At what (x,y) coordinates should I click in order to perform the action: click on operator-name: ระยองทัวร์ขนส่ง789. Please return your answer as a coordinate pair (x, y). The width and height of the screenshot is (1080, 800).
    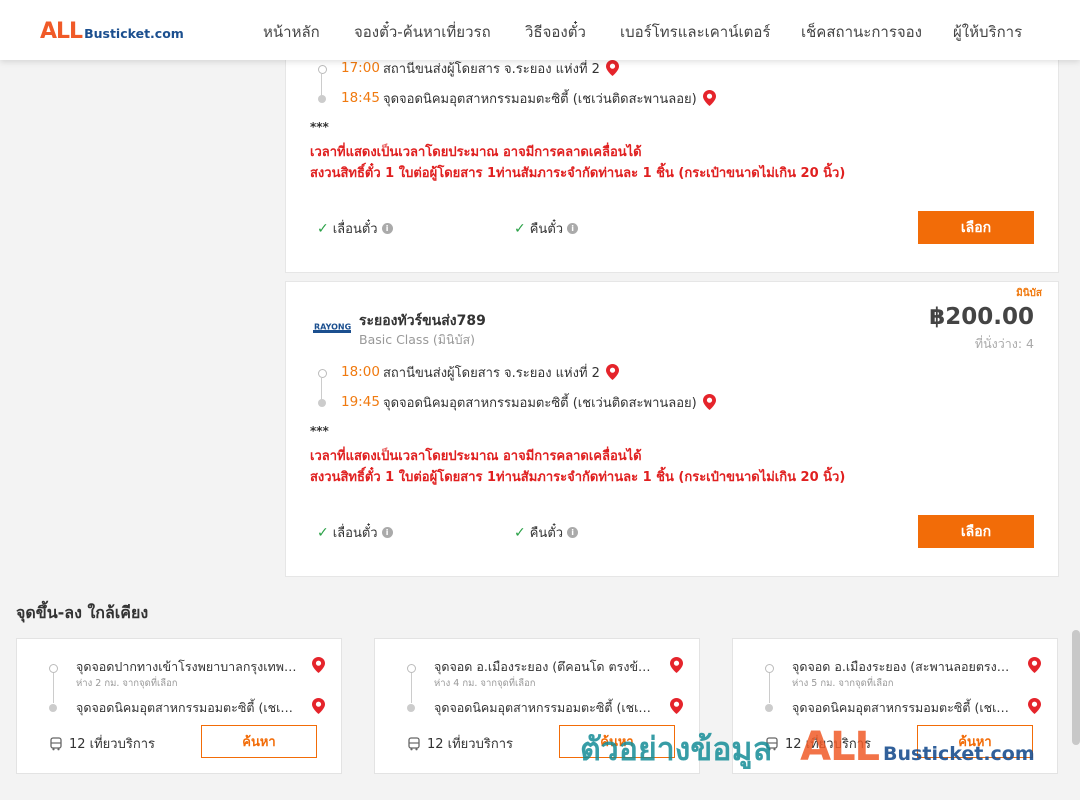
    Looking at the image, I should click on (422, 321).